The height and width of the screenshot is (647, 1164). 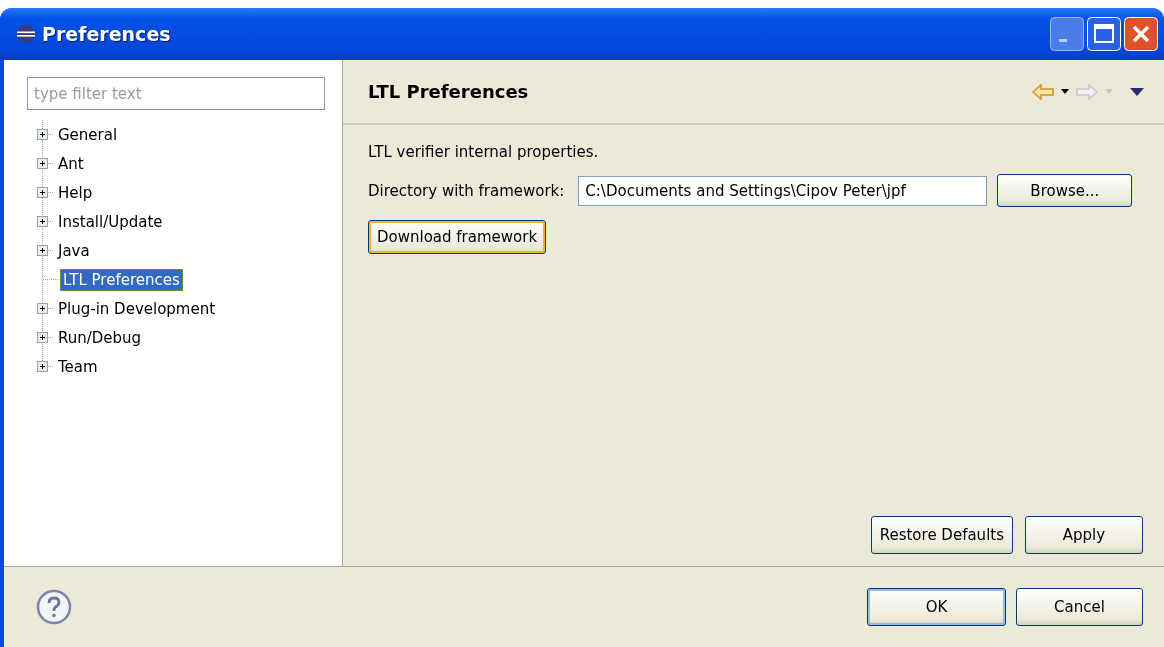 I want to click on tree-item: Run/Debug, so click(x=100, y=337).